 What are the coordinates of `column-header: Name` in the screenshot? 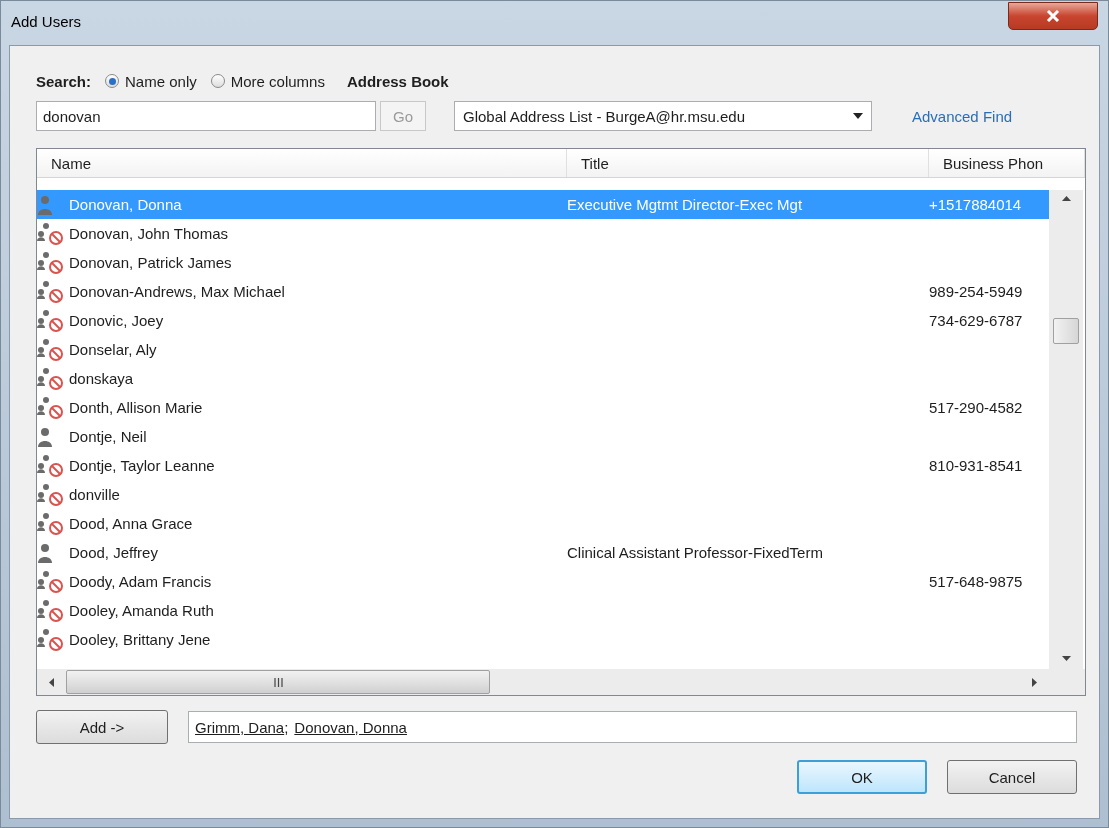 It's located at (302, 163).